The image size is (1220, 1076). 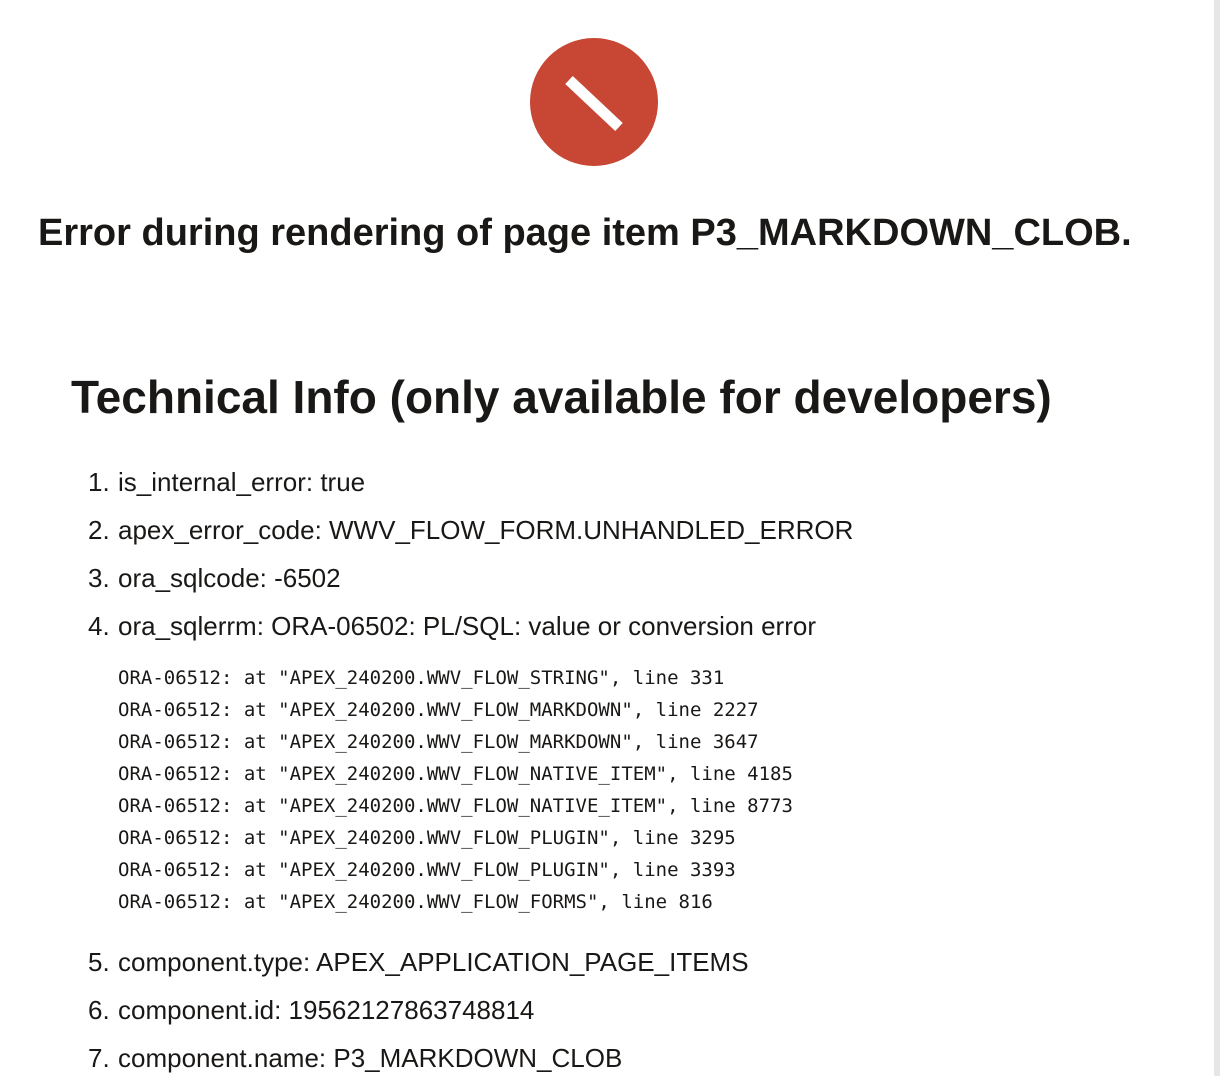 I want to click on item-number: 4., so click(x=99, y=626).